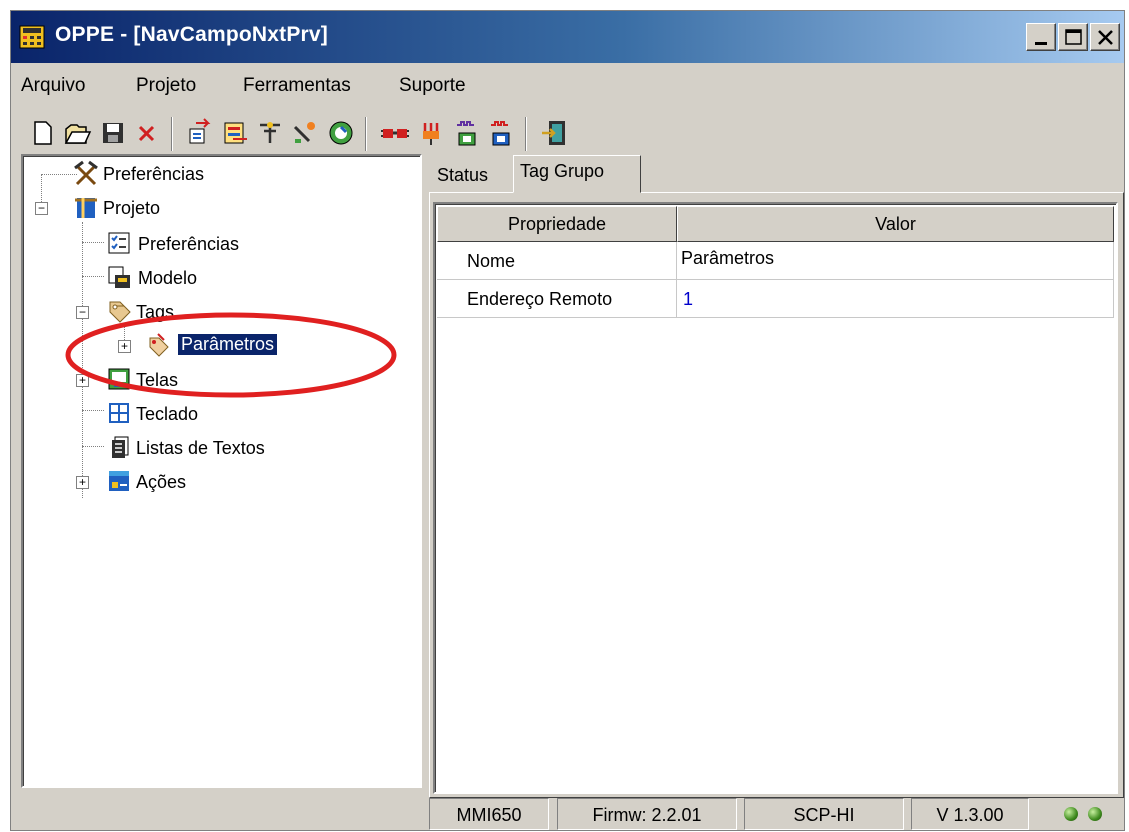  I want to click on import-button, so click(200, 133).